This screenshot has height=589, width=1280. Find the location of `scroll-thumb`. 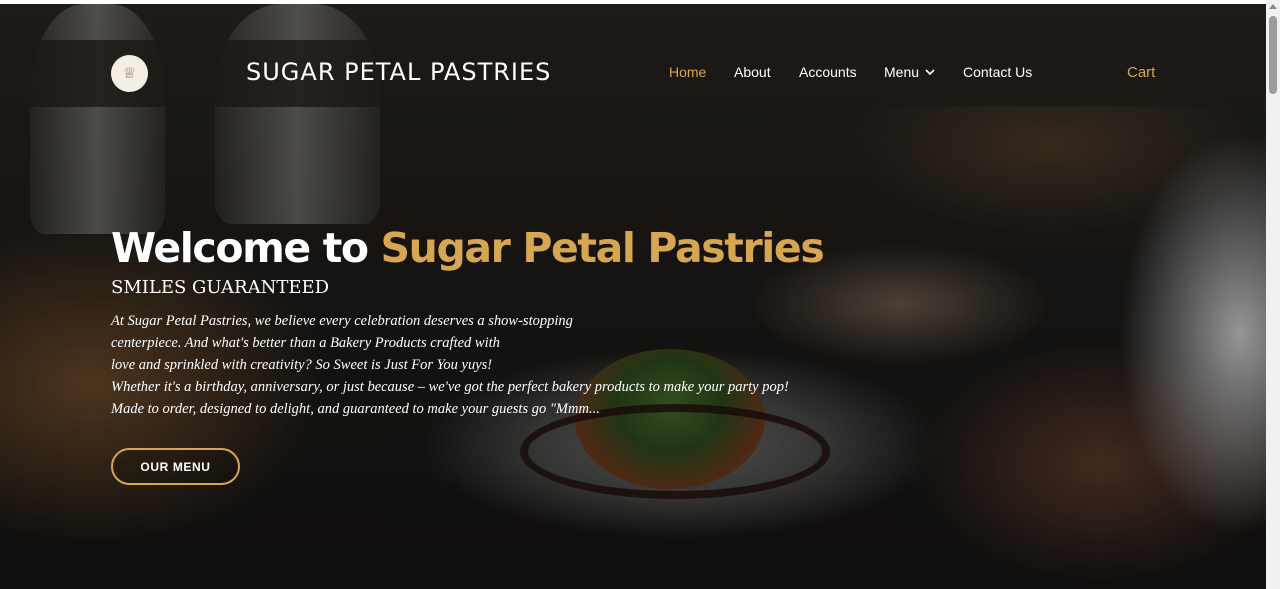

scroll-thumb is located at coordinates (1273, 55).